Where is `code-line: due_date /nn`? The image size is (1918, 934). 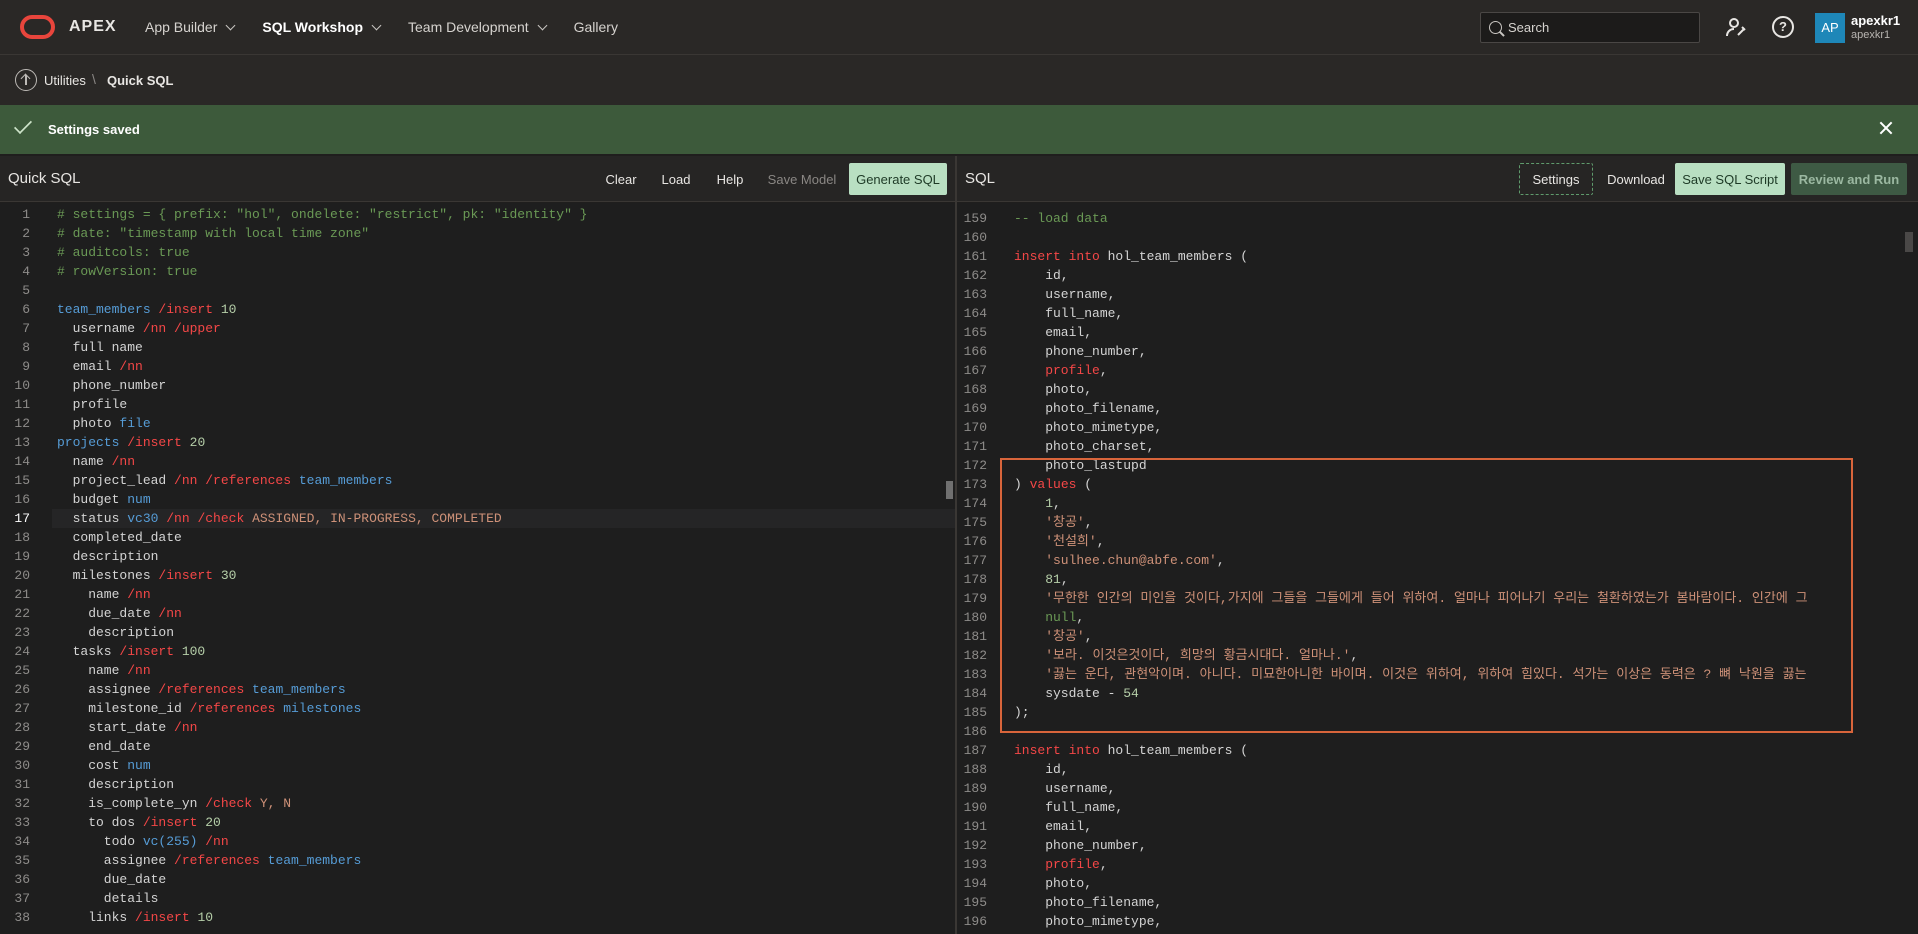
code-line: due_date /nn is located at coordinates (119, 613).